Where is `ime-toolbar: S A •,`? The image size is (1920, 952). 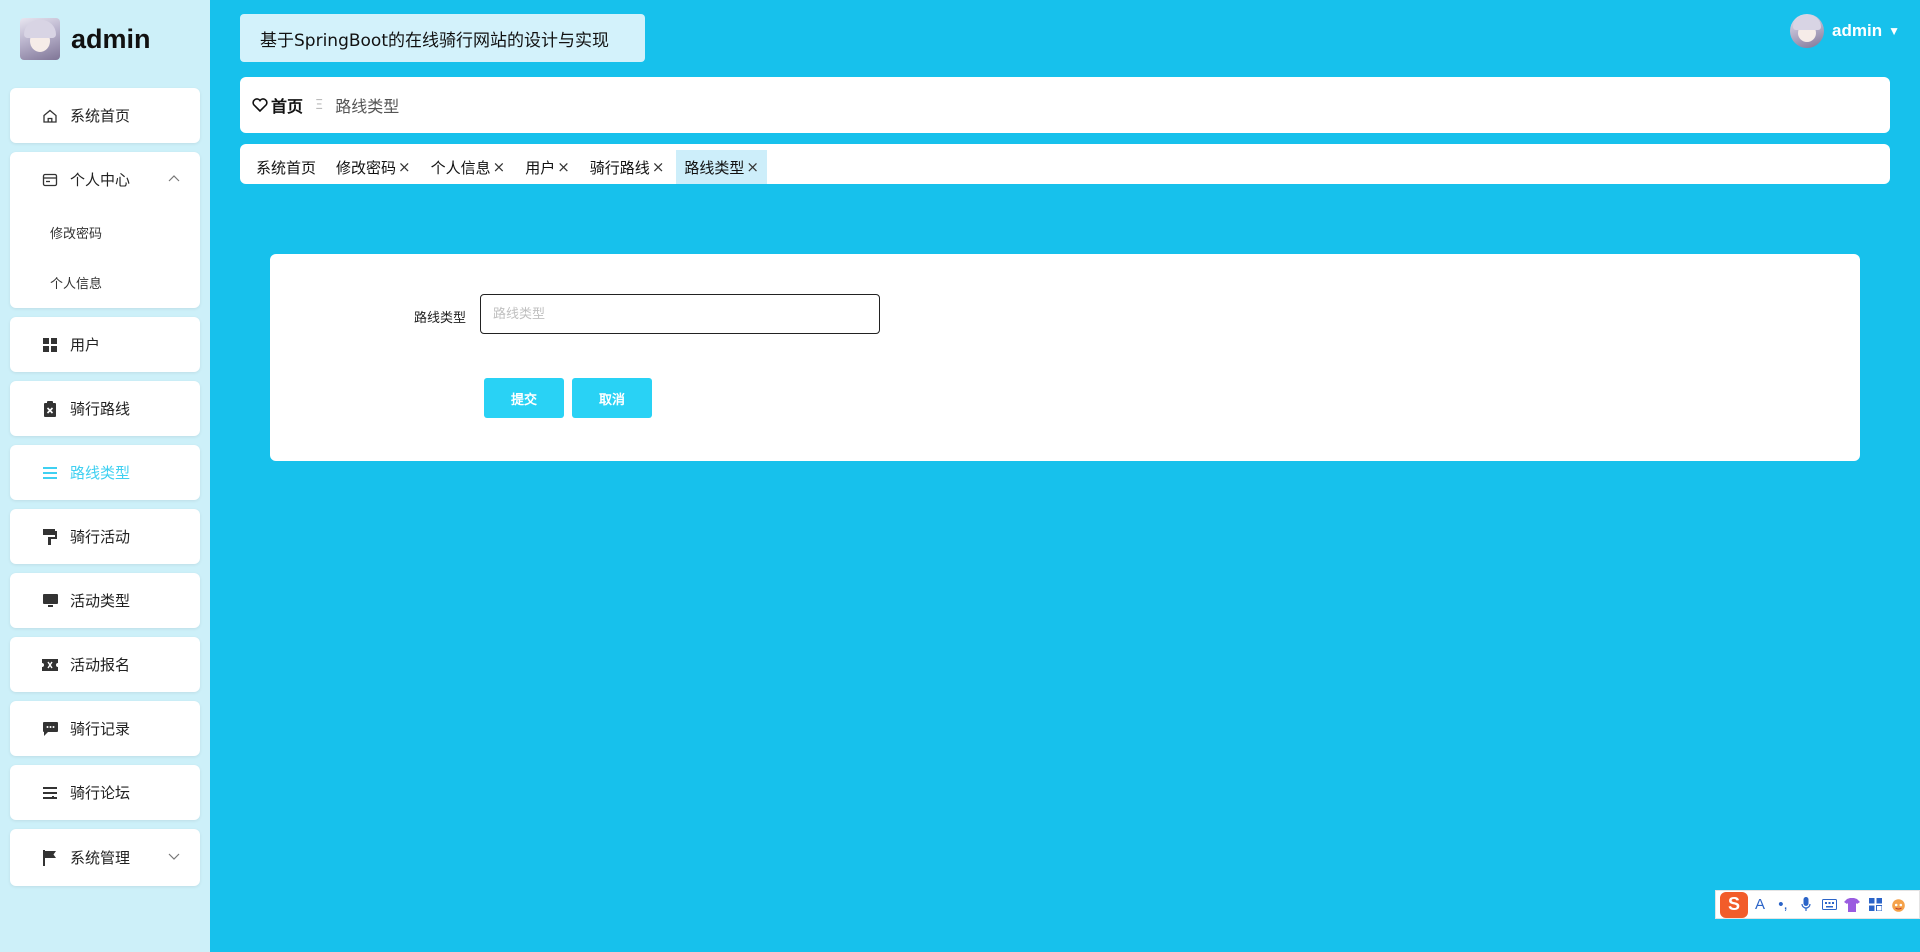 ime-toolbar: S A •, is located at coordinates (1817, 904).